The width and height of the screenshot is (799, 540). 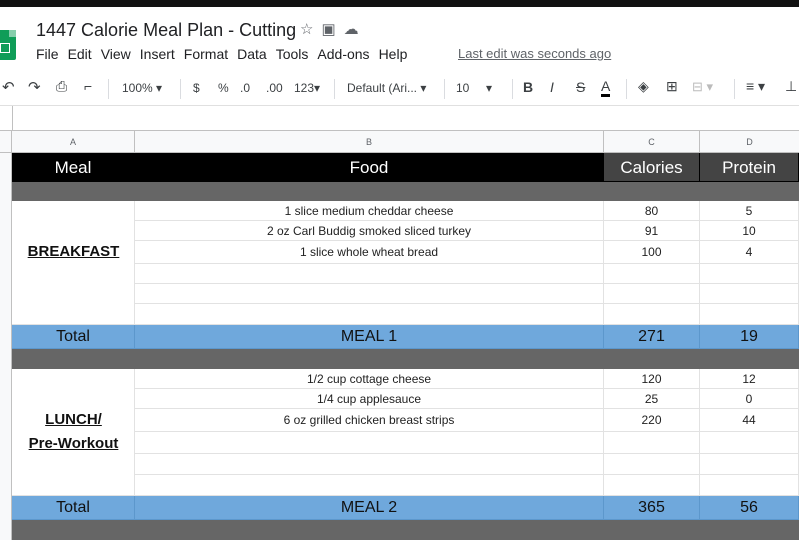 What do you see at coordinates (369, 211) in the screenshot?
I see `food-cell: 1 slice medium cheddar cheese` at bounding box center [369, 211].